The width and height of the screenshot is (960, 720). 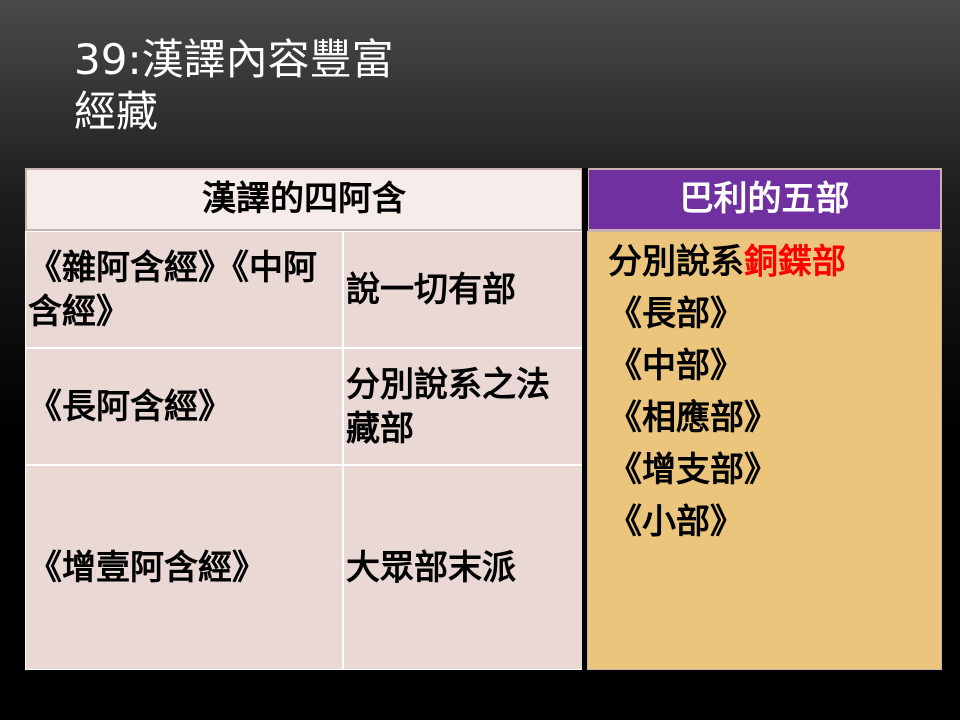 I want to click on nikaya-item: 《中部》, so click(x=676, y=366).